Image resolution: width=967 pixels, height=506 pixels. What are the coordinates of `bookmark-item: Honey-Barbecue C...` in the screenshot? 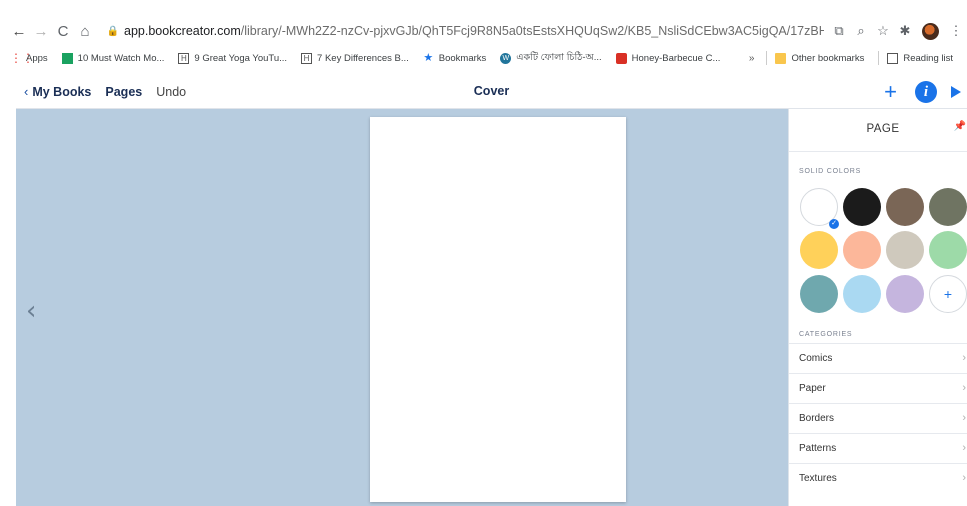 It's located at (668, 58).